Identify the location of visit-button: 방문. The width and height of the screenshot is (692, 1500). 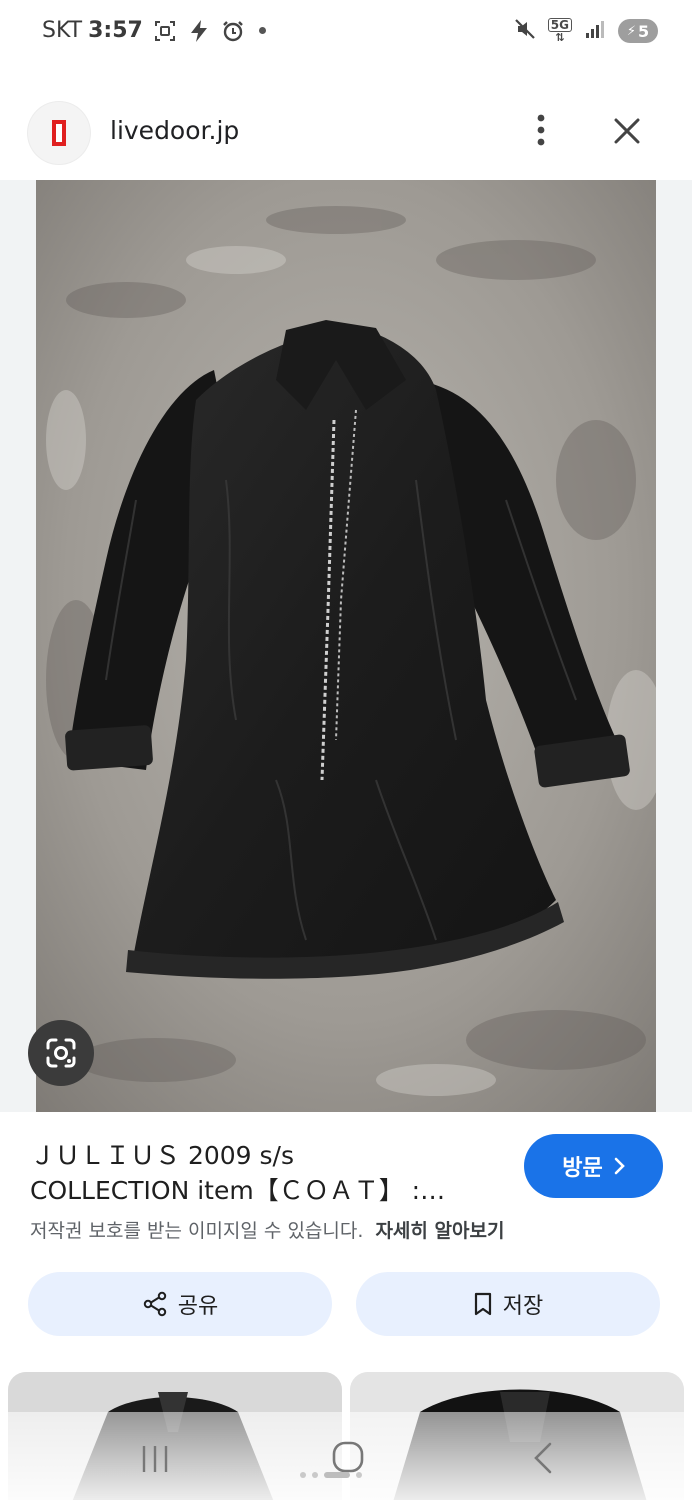
(593, 1166).